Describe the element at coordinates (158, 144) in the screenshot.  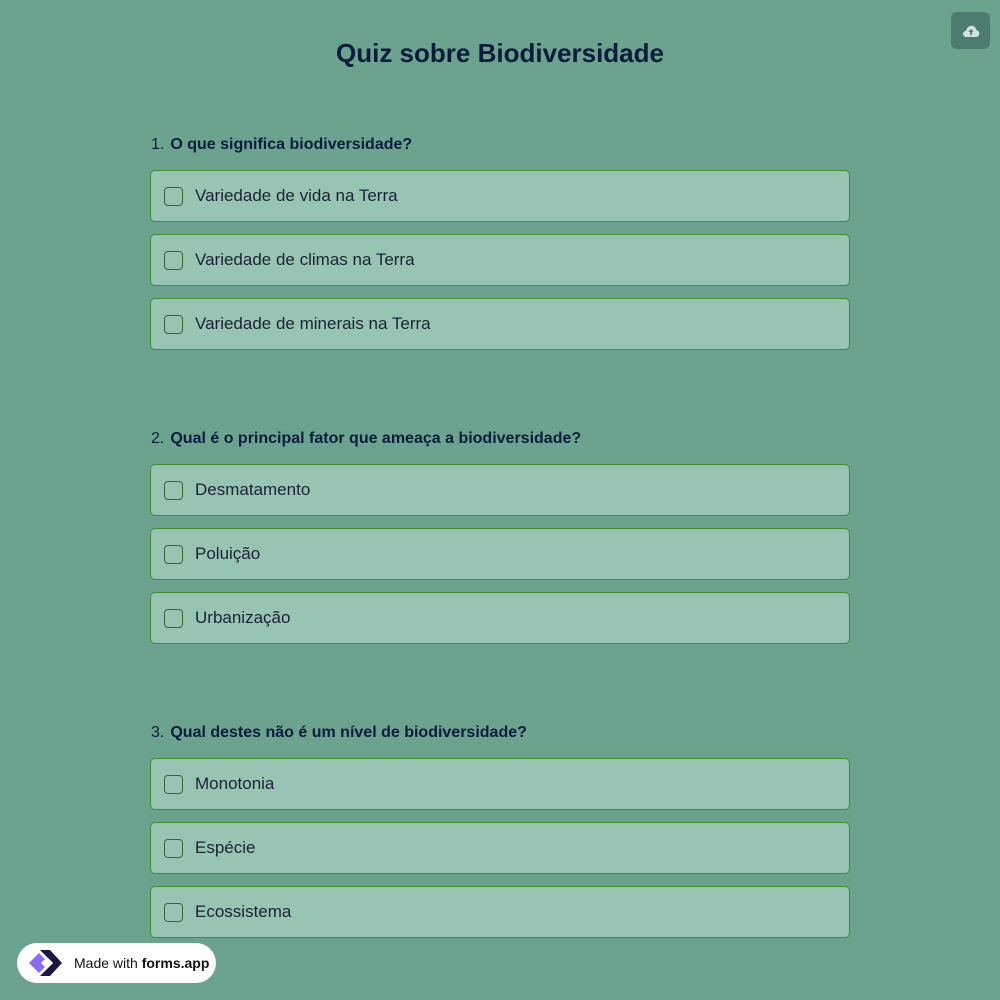
I see `question-number: 1.` at that location.